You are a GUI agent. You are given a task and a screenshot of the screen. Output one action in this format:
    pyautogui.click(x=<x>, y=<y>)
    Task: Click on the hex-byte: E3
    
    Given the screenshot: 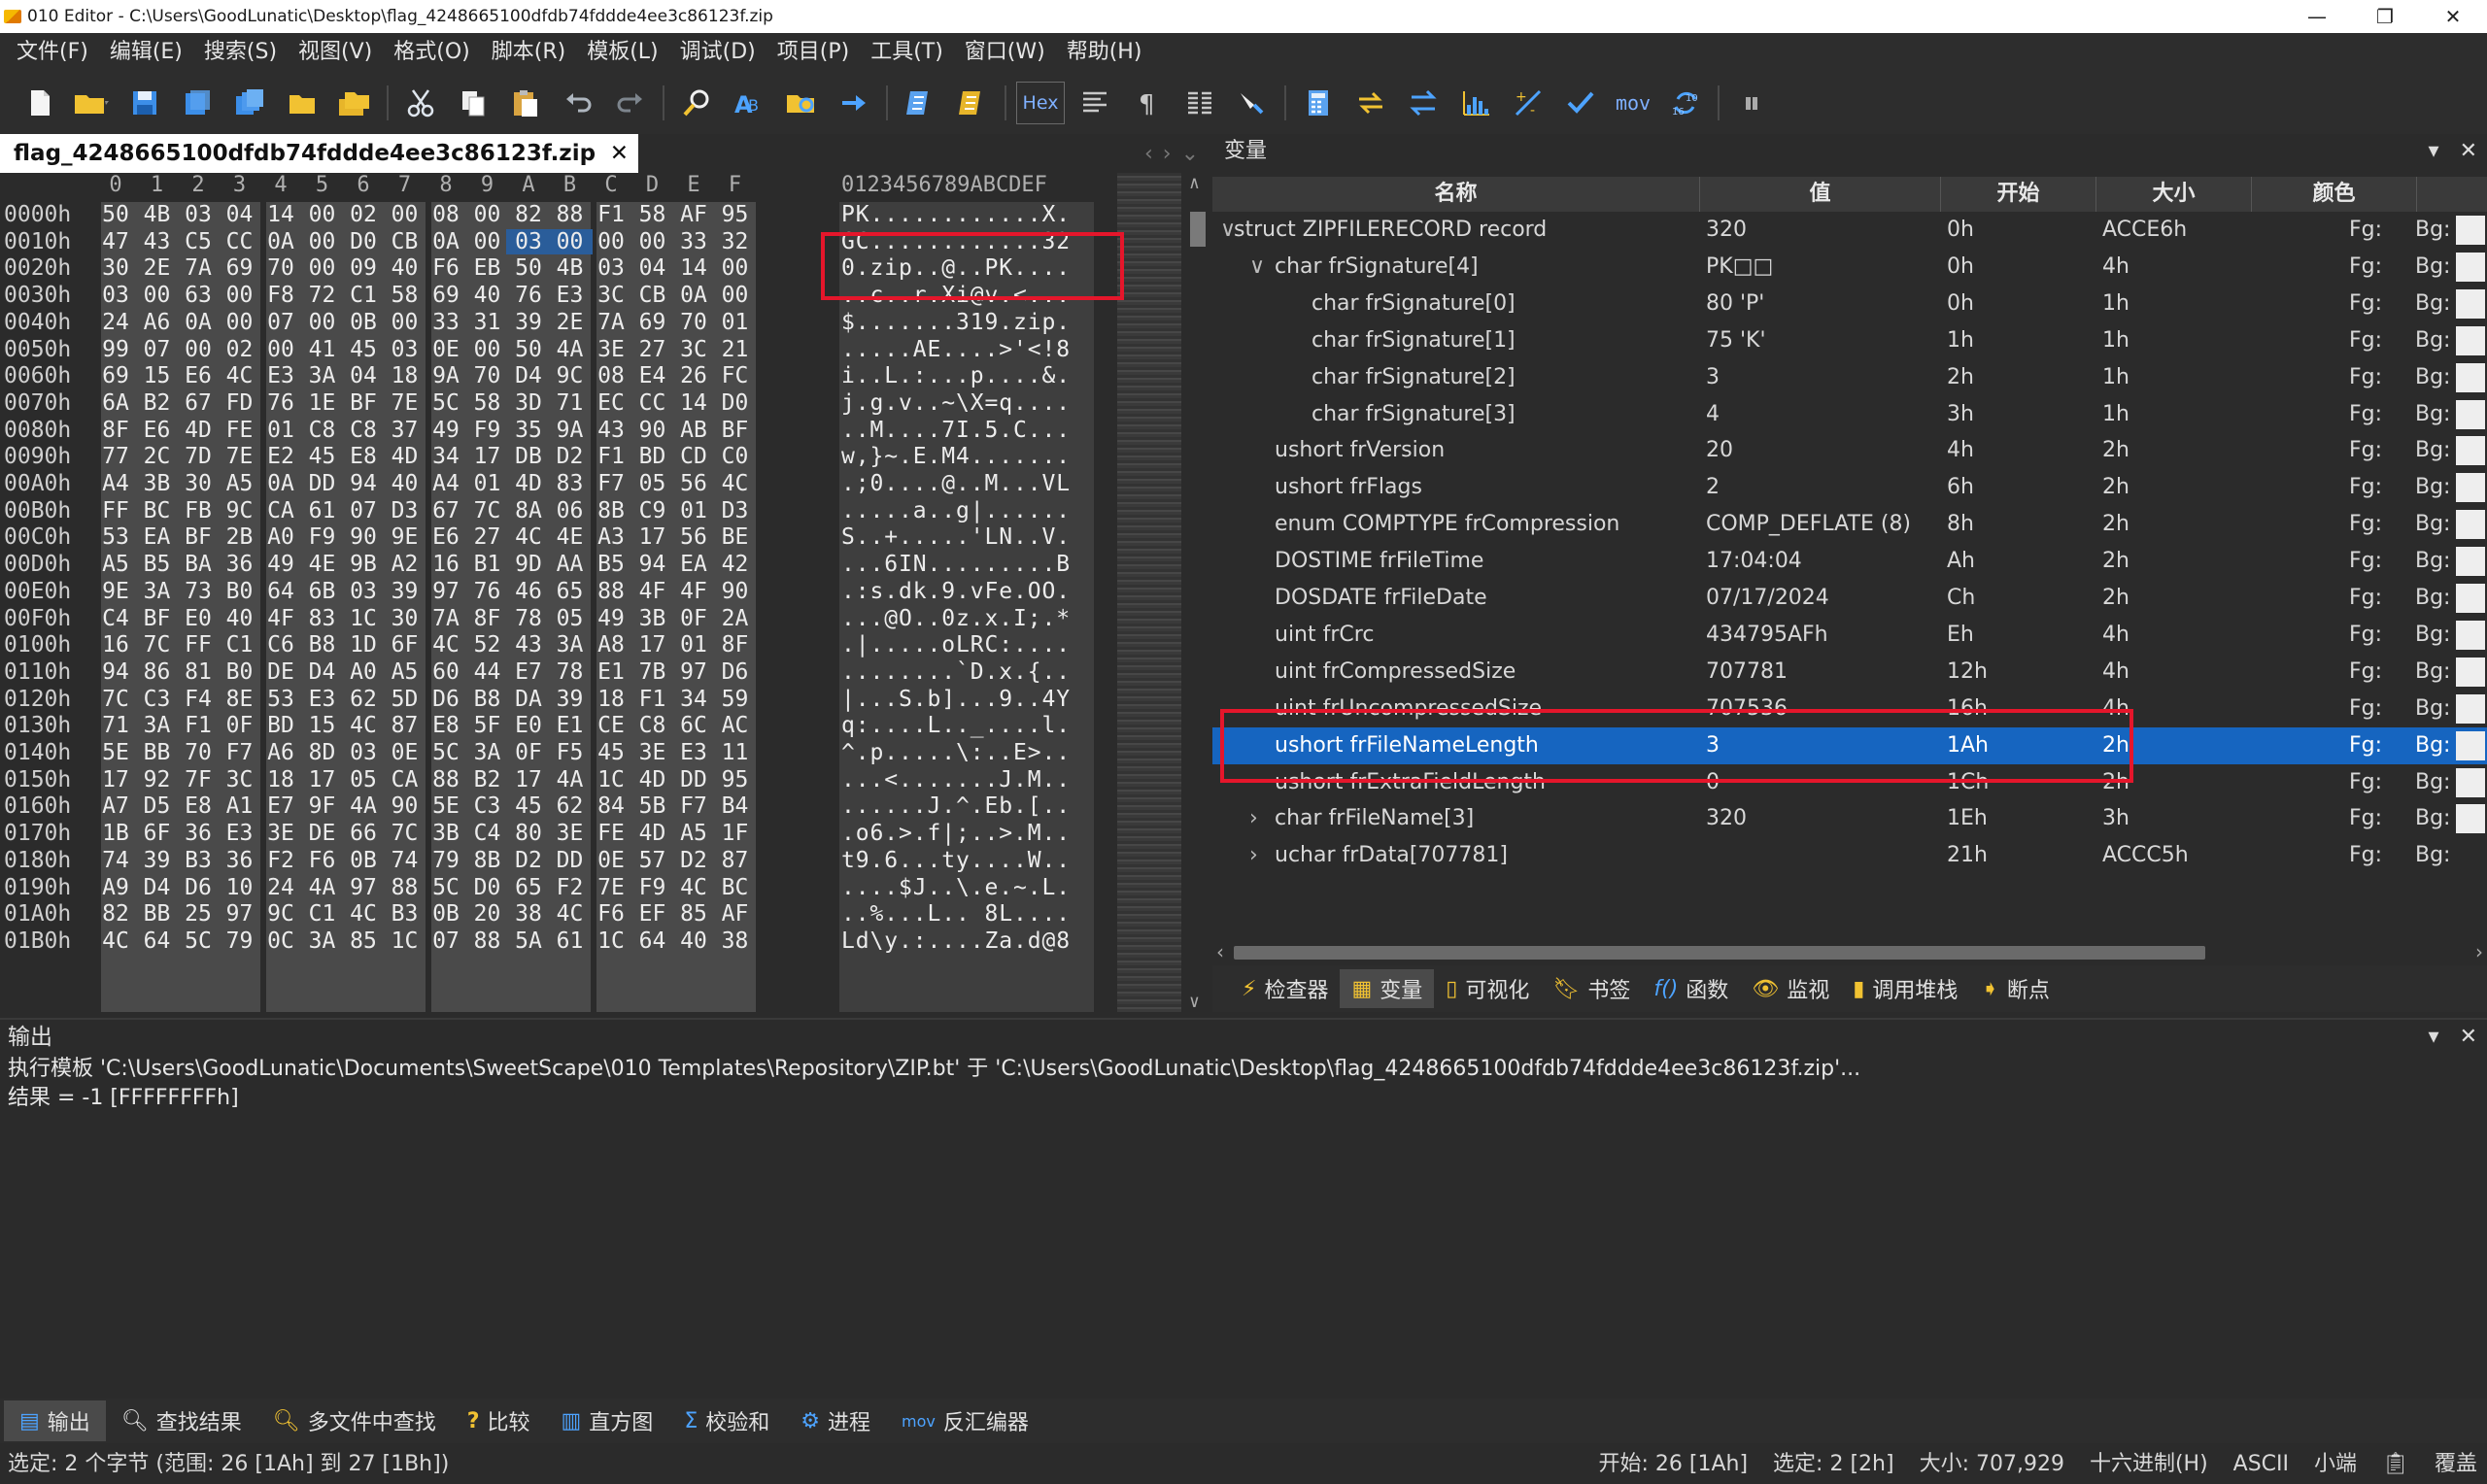 What is the action you would take?
    pyautogui.click(x=322, y=699)
    